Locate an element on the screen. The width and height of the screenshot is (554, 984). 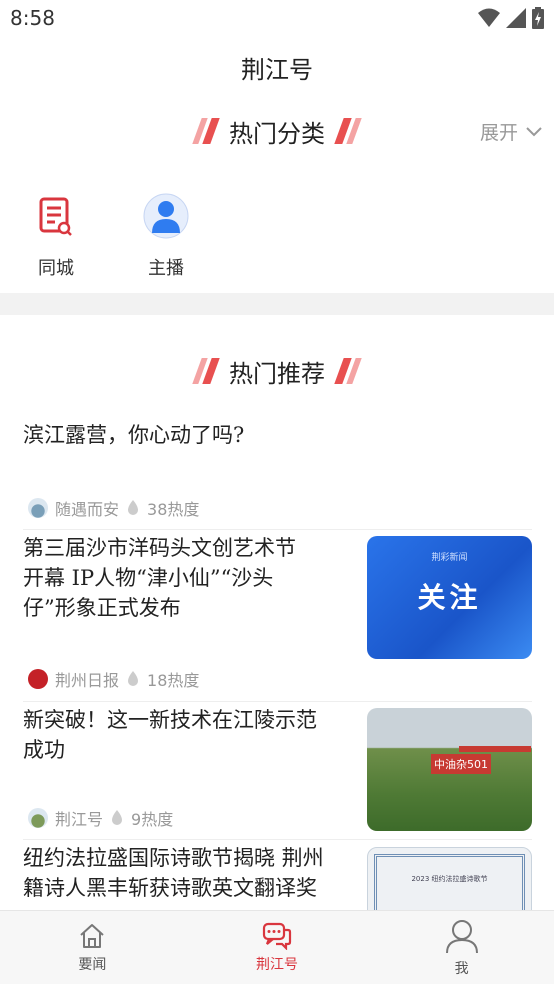
tab-label: 我 is located at coordinates (461, 968).